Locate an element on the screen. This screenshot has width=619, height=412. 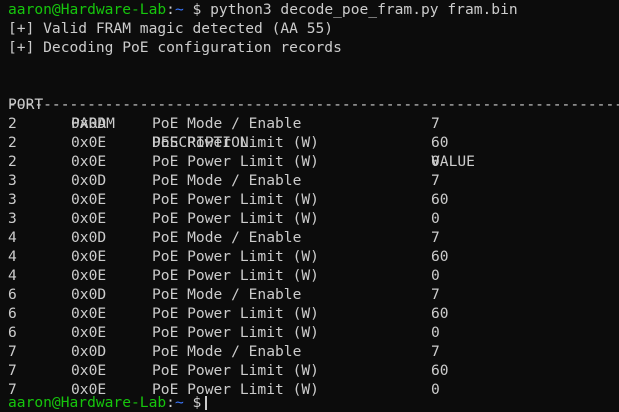
table-row: 4 0x0E PoE Power Limit (W) 60 is located at coordinates (313, 256).